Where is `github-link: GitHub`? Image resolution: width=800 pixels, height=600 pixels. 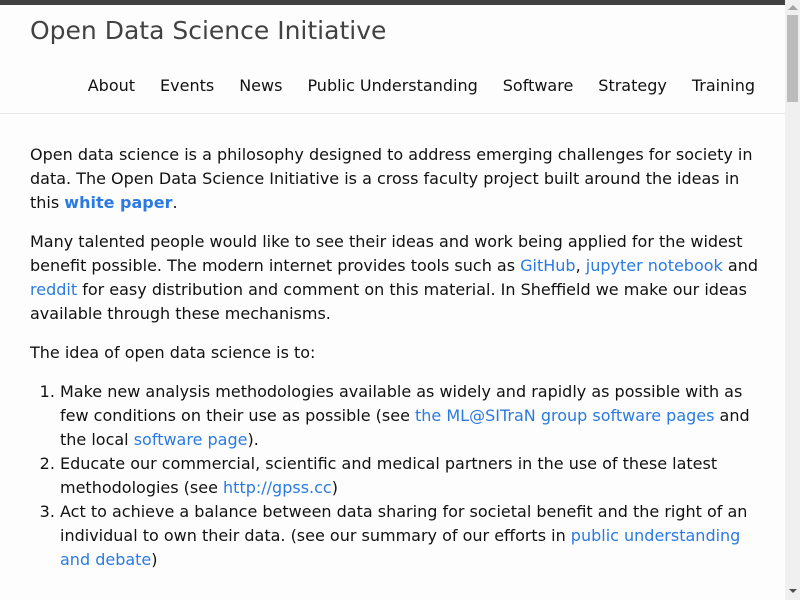 github-link: GitHub is located at coordinates (547, 265).